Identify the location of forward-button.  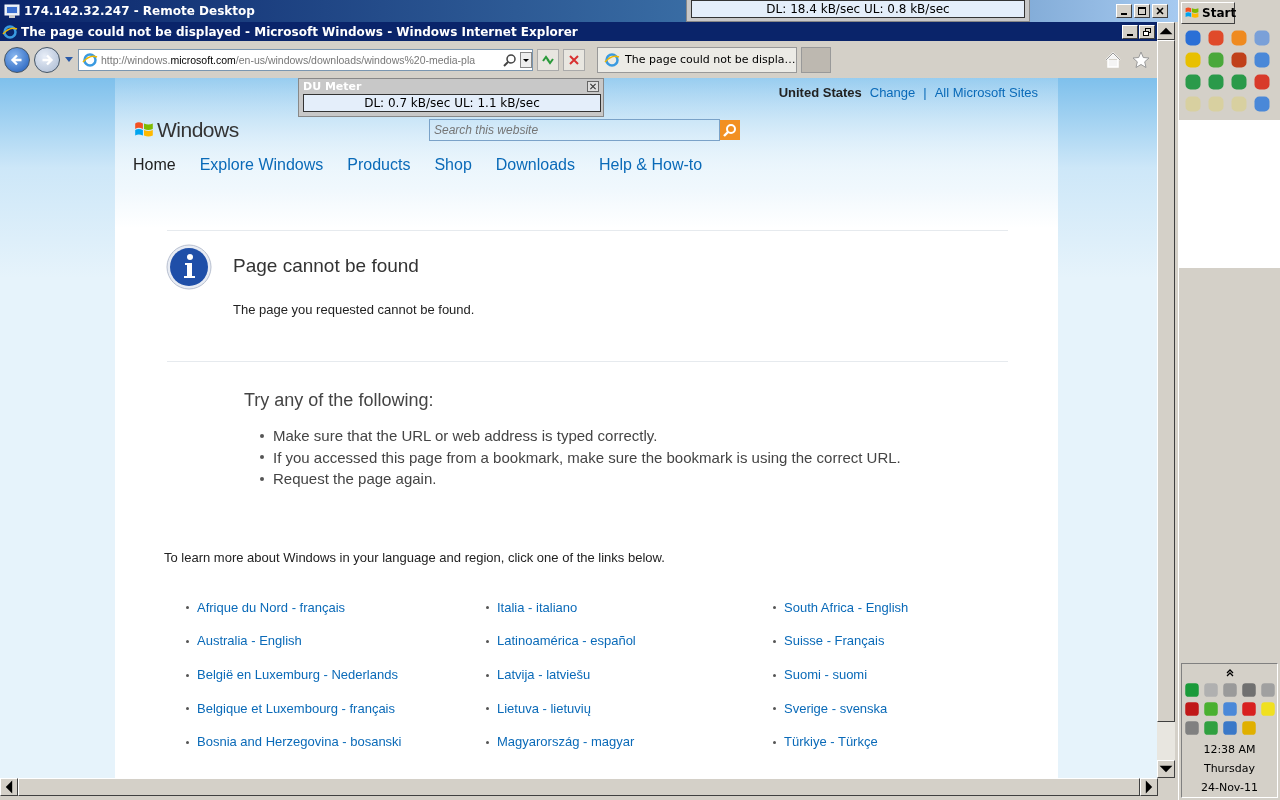
(47, 59).